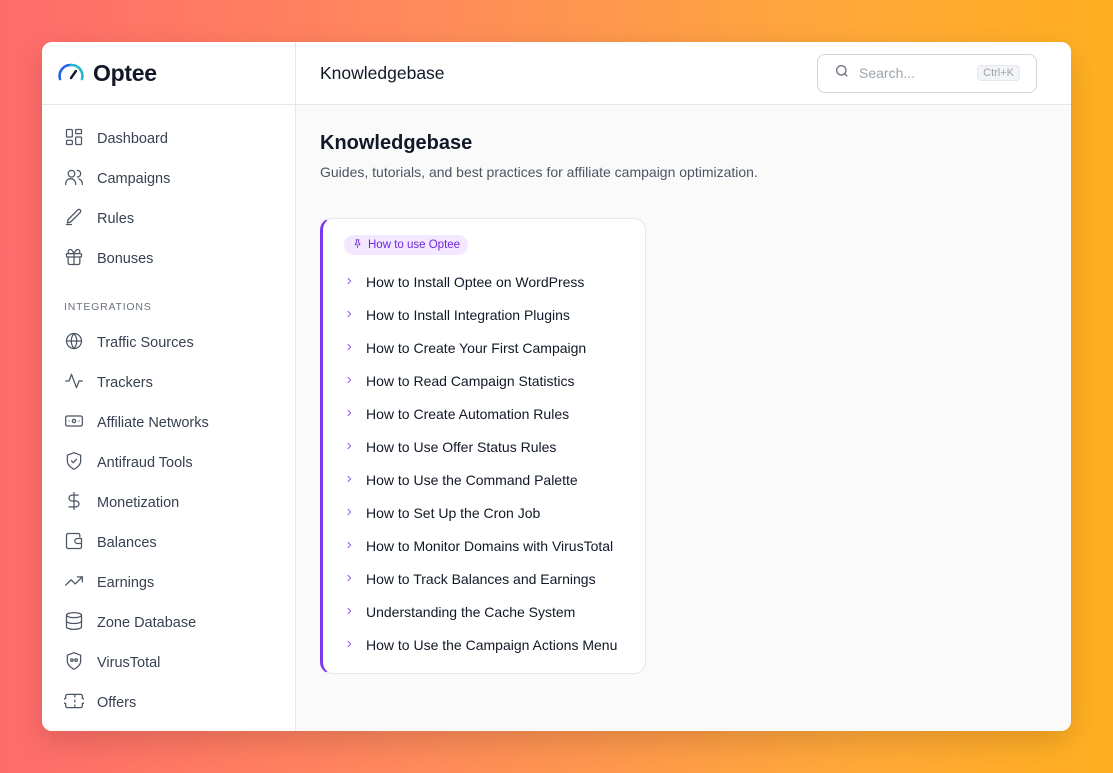 This screenshot has height=773, width=1113. Describe the element at coordinates (683, 73) in the screenshot. I see `topbar: Knowledgebase Search... Ctrl+K` at that location.